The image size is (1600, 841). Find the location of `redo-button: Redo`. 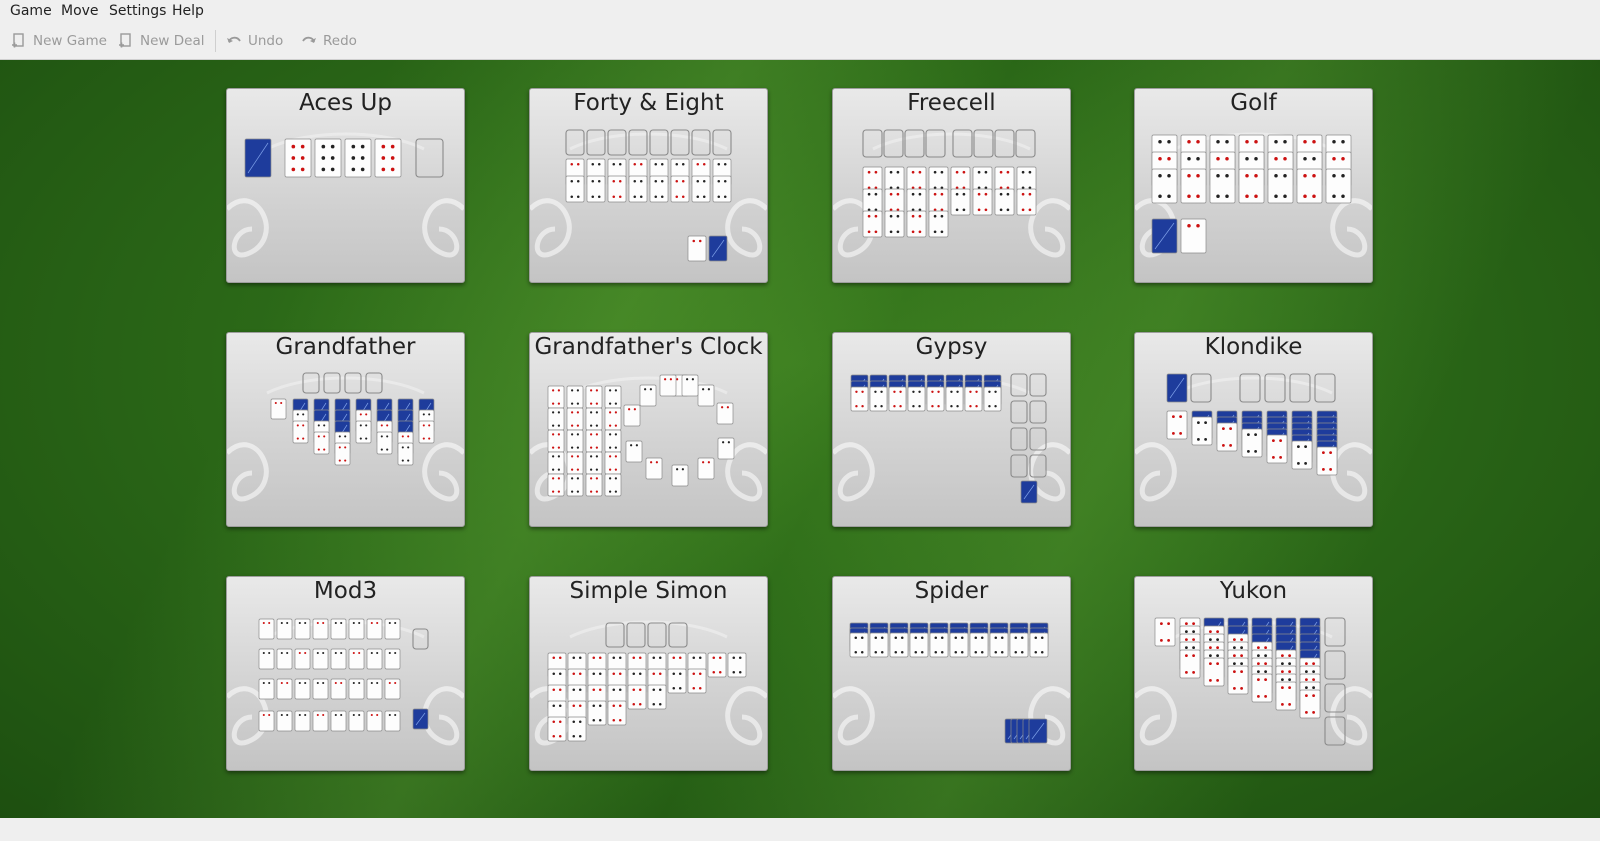

redo-button: Redo is located at coordinates (329, 41).